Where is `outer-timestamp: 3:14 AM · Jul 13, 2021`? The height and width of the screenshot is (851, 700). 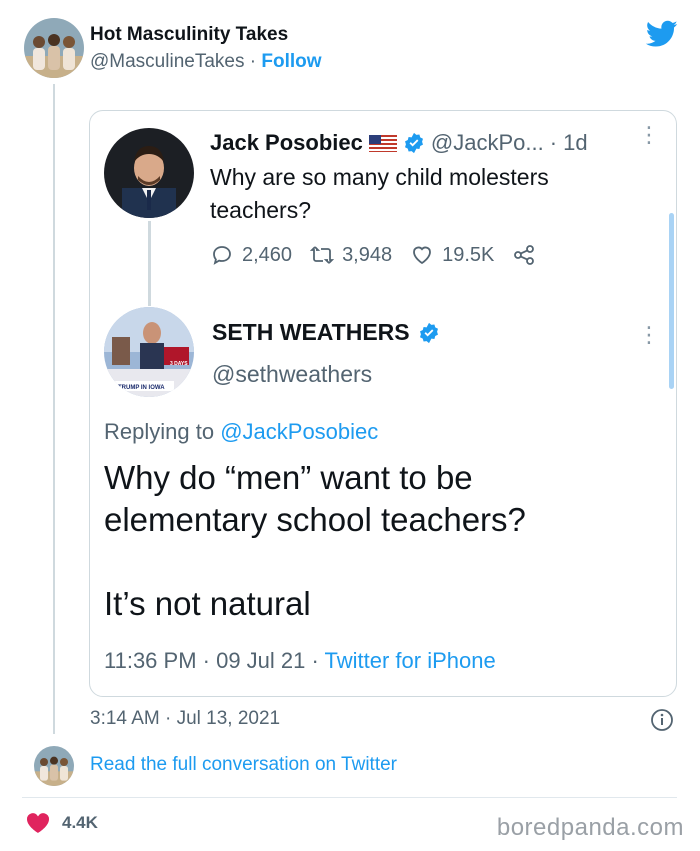 outer-timestamp: 3:14 AM · Jul 13, 2021 is located at coordinates (185, 719).